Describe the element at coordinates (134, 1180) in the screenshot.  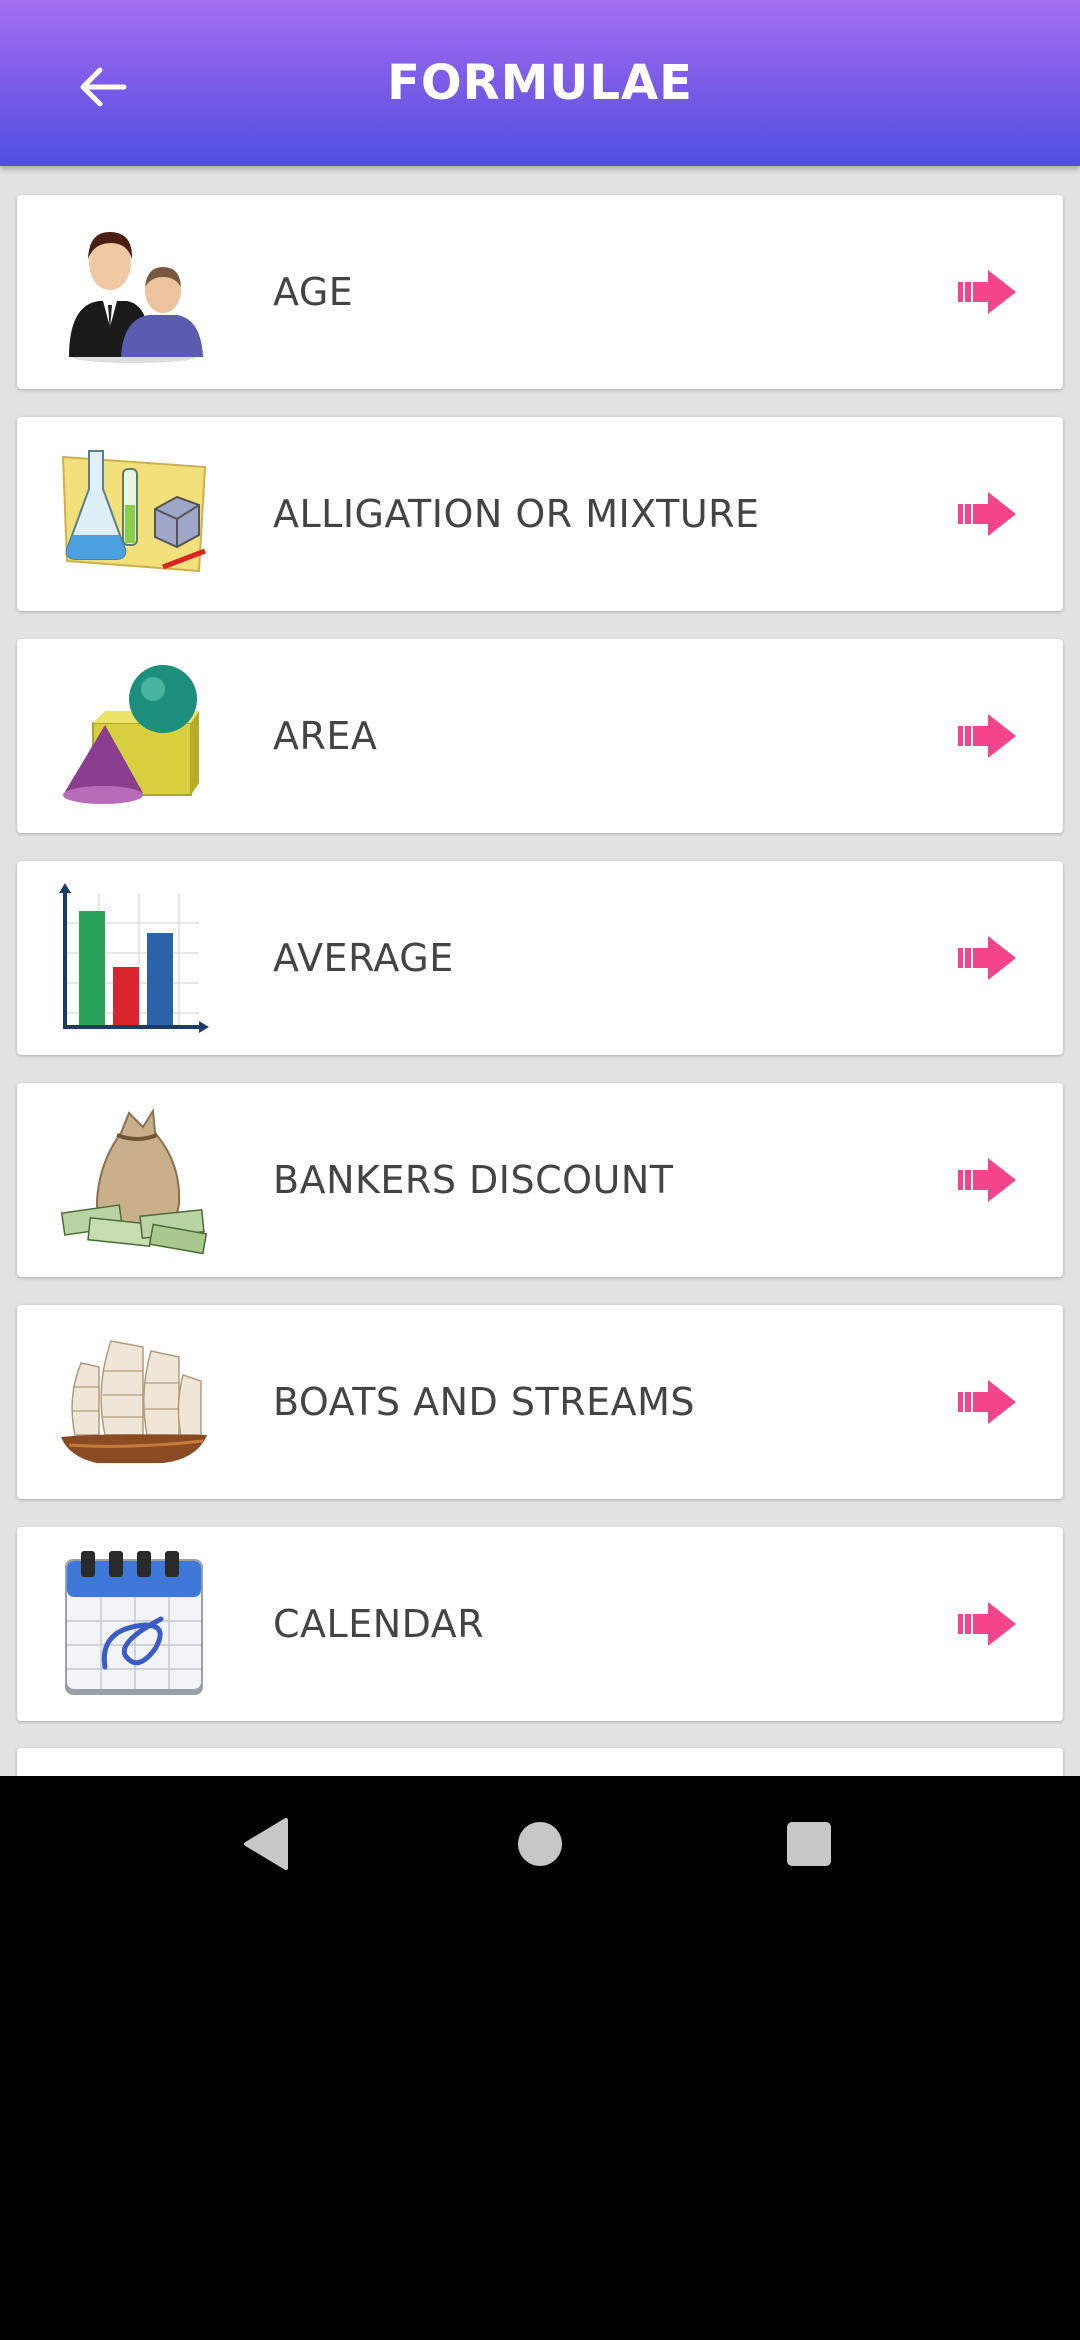
I see `money-bag-icon` at that location.